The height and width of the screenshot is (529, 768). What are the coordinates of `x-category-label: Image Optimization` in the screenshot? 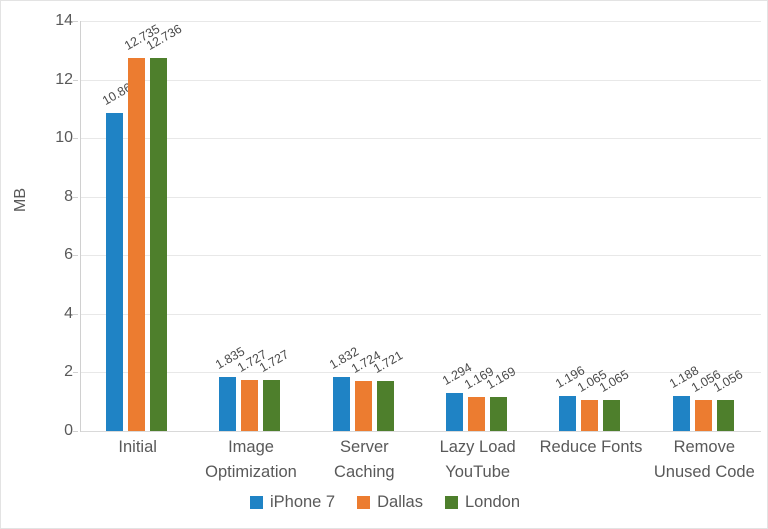 It's located at (250, 460).